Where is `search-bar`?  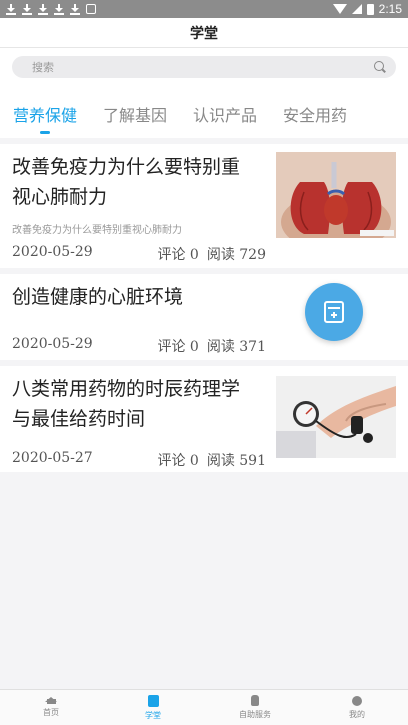 search-bar is located at coordinates (204, 69).